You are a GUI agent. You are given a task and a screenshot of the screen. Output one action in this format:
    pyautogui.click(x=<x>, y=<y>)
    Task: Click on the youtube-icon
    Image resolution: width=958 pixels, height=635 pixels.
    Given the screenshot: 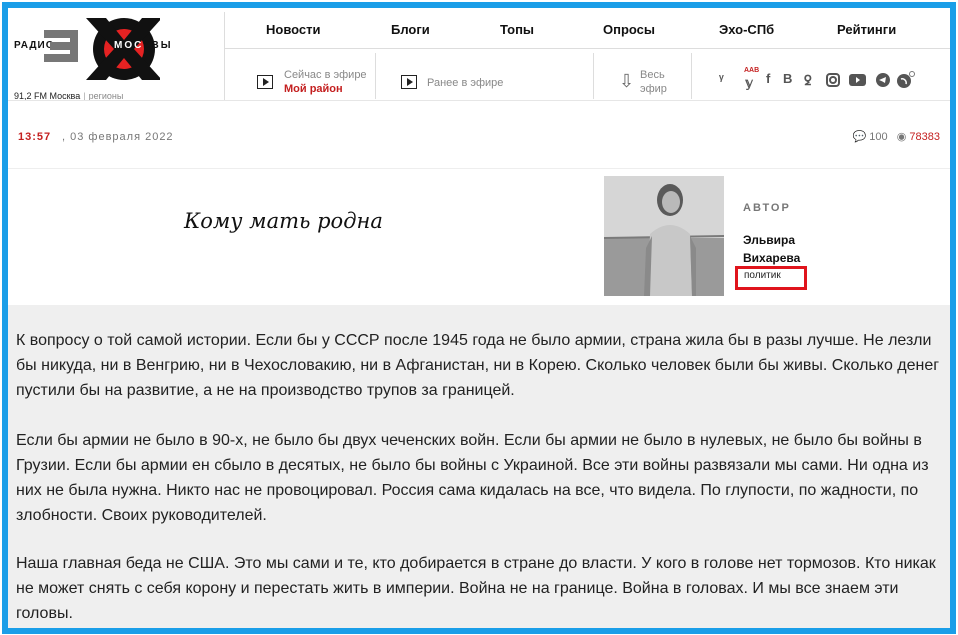 What is the action you would take?
    pyautogui.click(x=857, y=80)
    